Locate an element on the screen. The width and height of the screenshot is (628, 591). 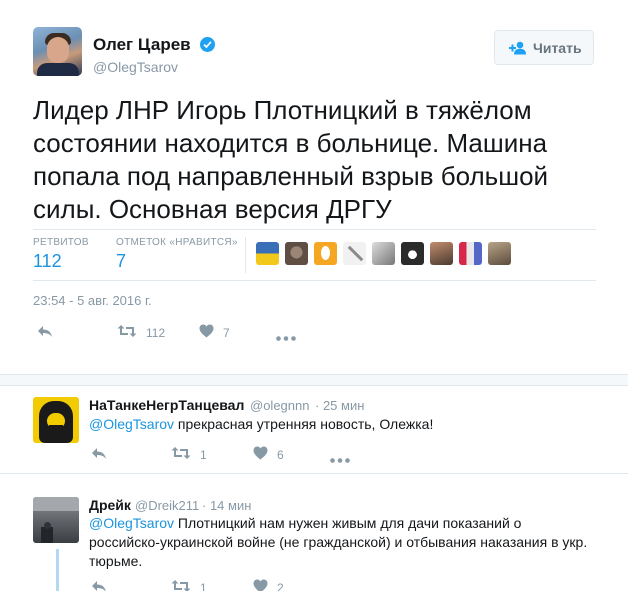
like-button: 7 is located at coordinates (214, 332).